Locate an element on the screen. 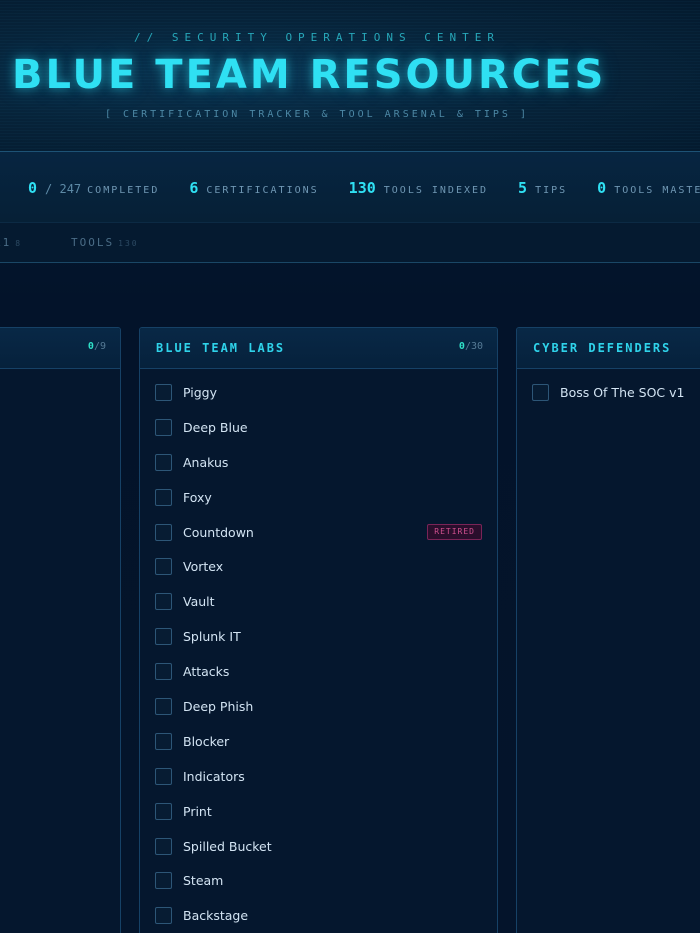  list-item: Vault is located at coordinates (318, 601).